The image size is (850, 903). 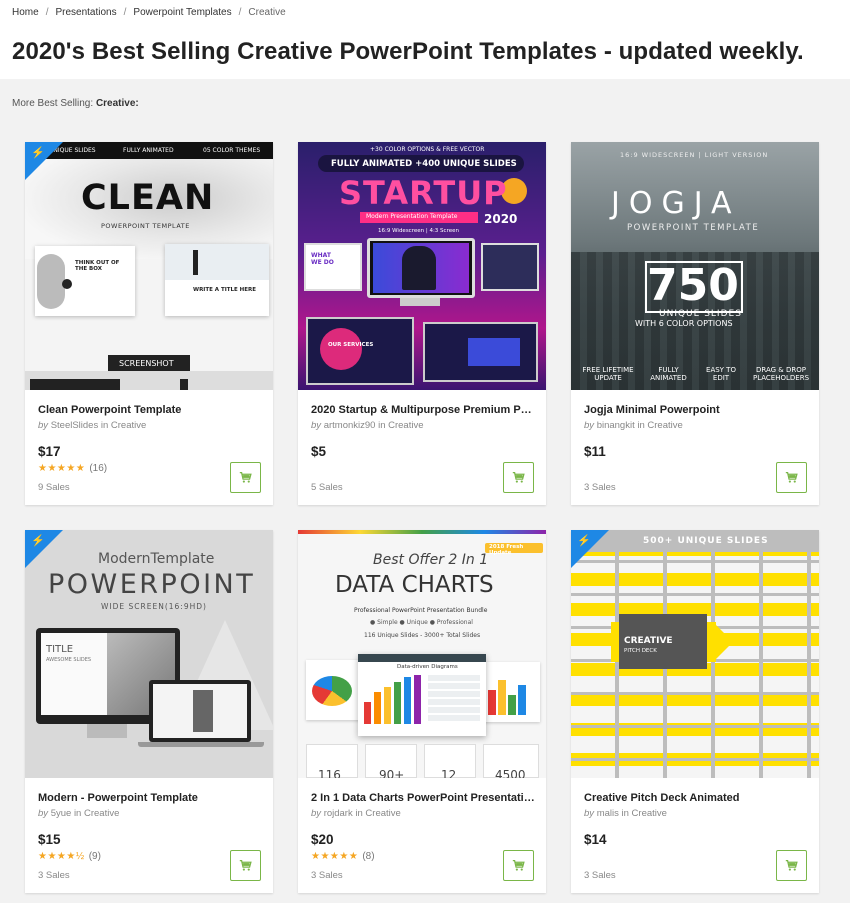 I want to click on product-price: $15, so click(x=49, y=839).